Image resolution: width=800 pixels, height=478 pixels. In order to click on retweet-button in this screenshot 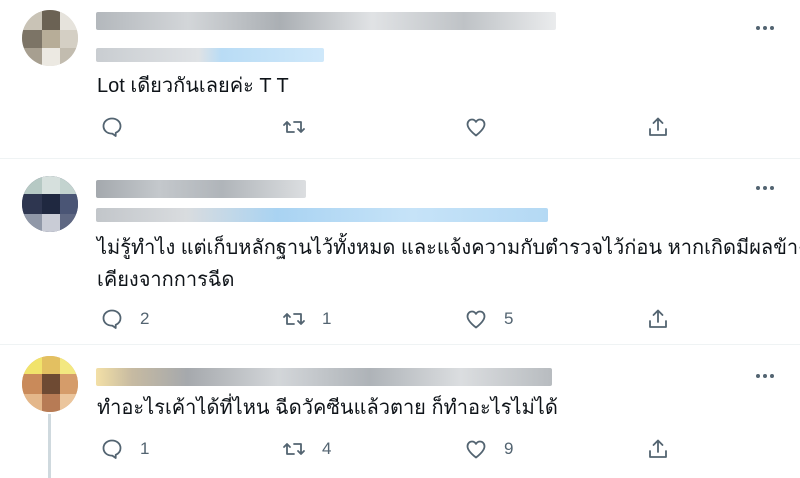, I will do `click(302, 127)`.